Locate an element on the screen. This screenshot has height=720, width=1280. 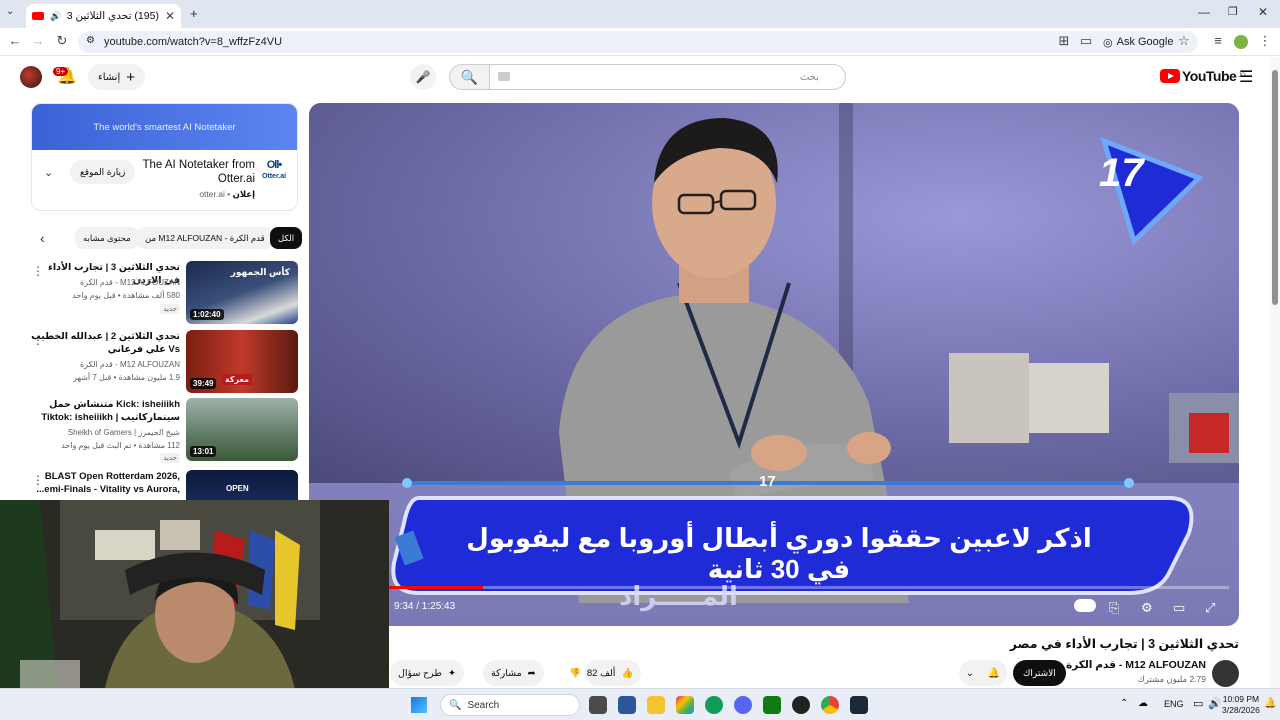
close-tab-icon: ✕ is located at coordinates (170, 16).